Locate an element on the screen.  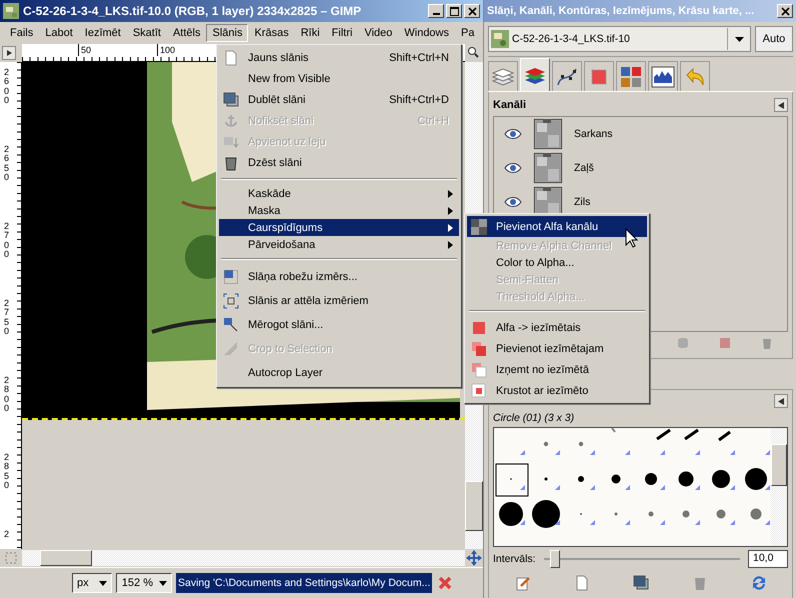
menu-item: Skatīt is located at coordinates (146, 33).